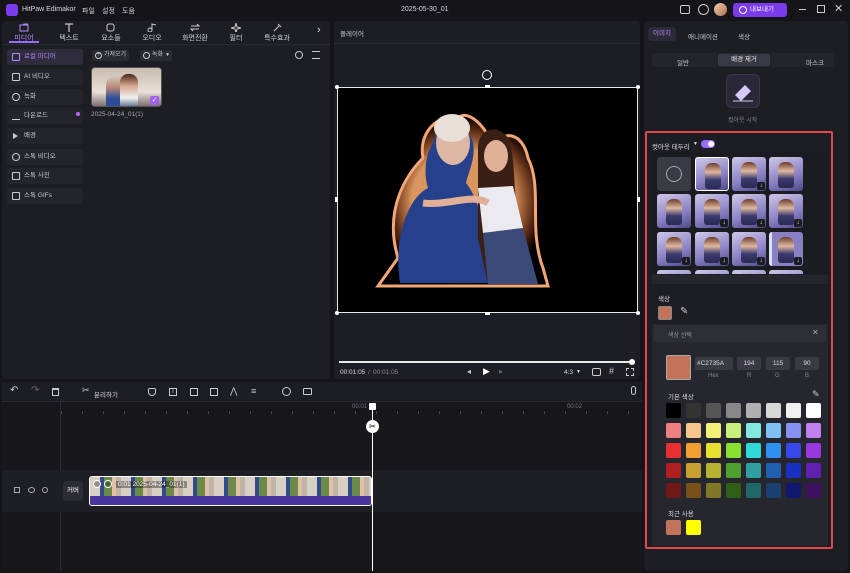 This screenshot has height=573, width=850. Describe the element at coordinates (720, 9) in the screenshot. I see `avatar` at that location.